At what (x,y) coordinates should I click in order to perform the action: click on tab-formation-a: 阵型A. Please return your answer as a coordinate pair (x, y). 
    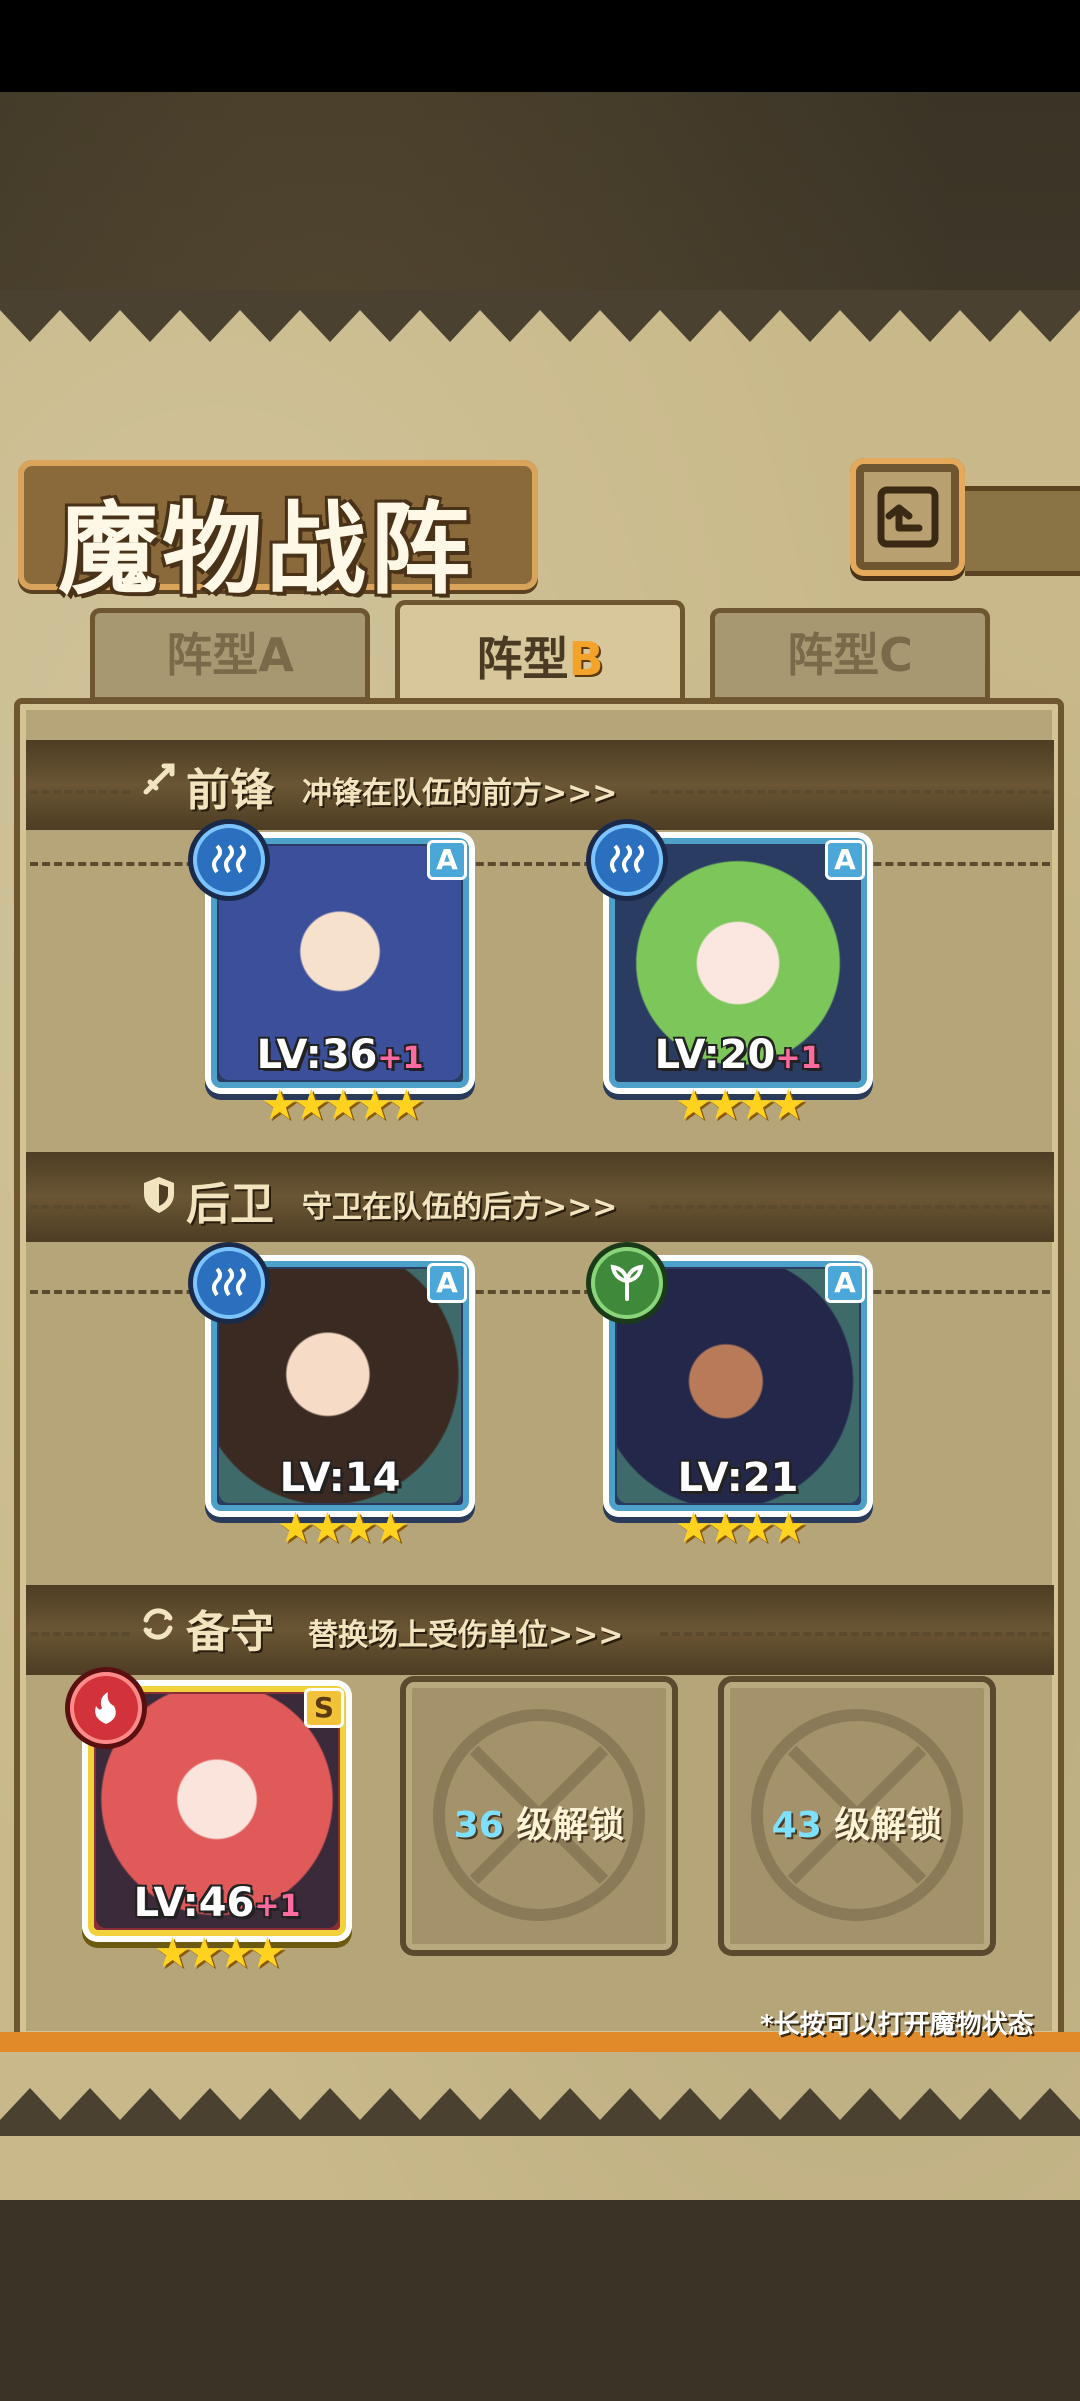
    Looking at the image, I should click on (230, 655).